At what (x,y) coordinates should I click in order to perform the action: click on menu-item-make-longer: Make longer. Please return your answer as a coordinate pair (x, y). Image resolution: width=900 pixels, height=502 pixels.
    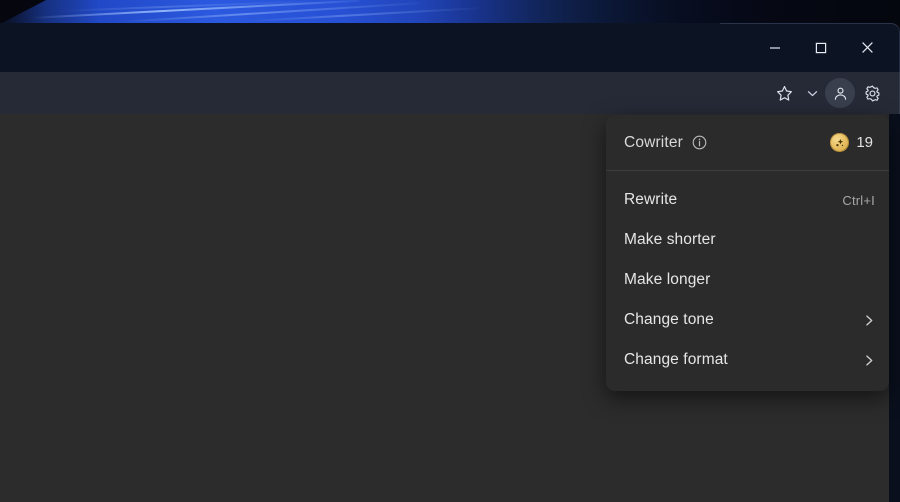
    Looking at the image, I should click on (747, 280).